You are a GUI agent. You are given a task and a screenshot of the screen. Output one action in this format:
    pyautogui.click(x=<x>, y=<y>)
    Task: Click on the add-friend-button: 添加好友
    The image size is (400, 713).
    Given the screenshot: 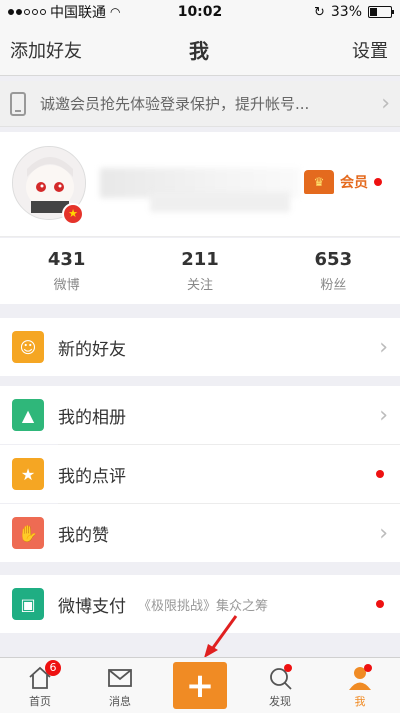 What is the action you would take?
    pyautogui.click(x=65, y=50)
    